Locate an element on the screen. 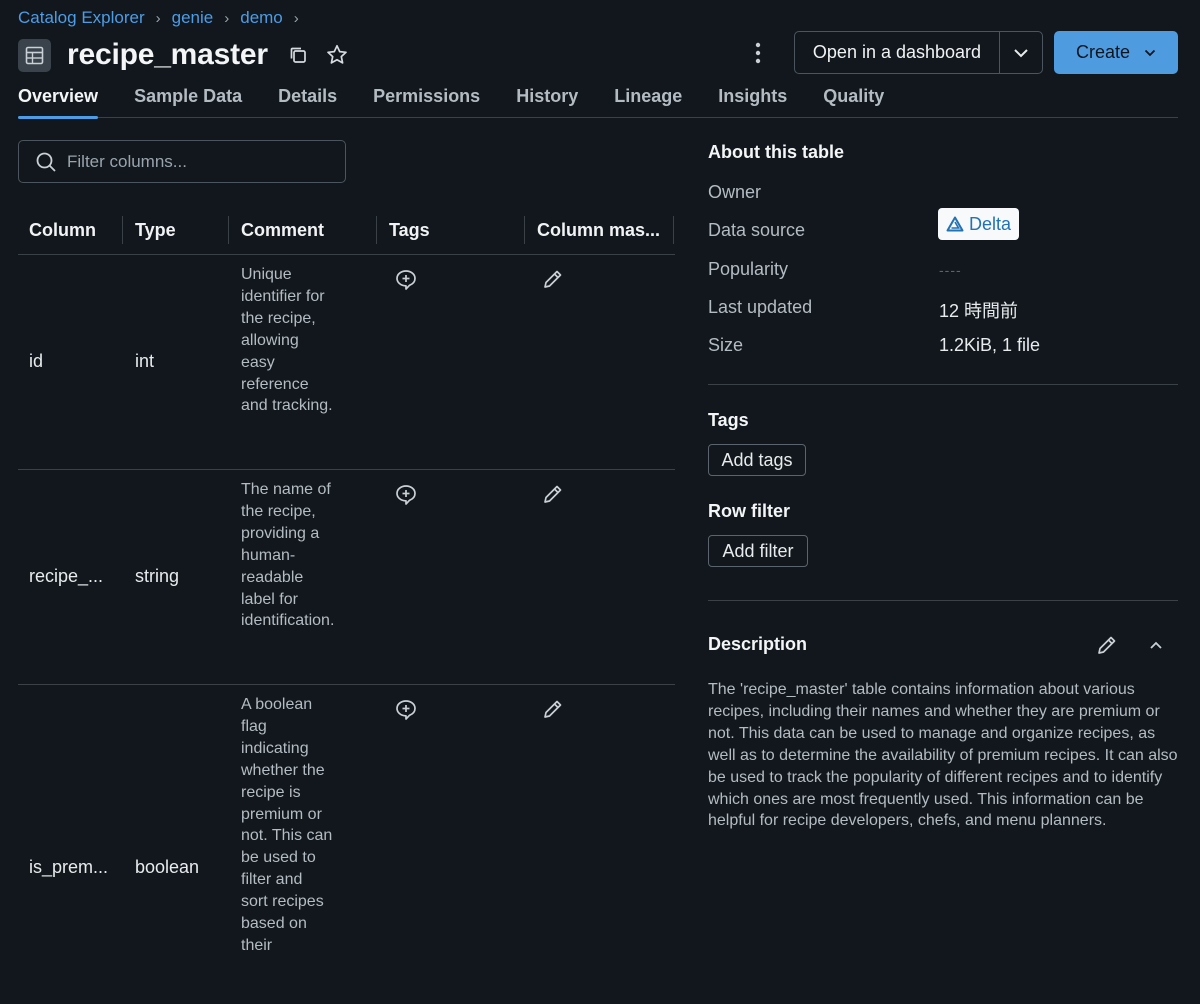 The width and height of the screenshot is (1200, 1004). tab-sample-data: Sample Data is located at coordinates (188, 101).